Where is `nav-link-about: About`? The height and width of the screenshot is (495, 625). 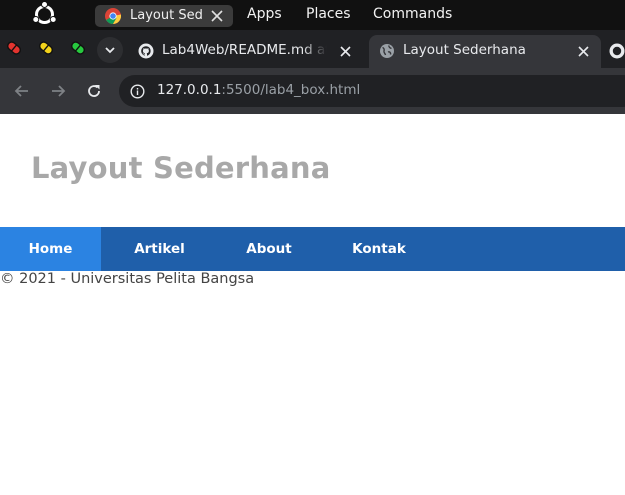
nav-link-about: About is located at coordinates (269, 249).